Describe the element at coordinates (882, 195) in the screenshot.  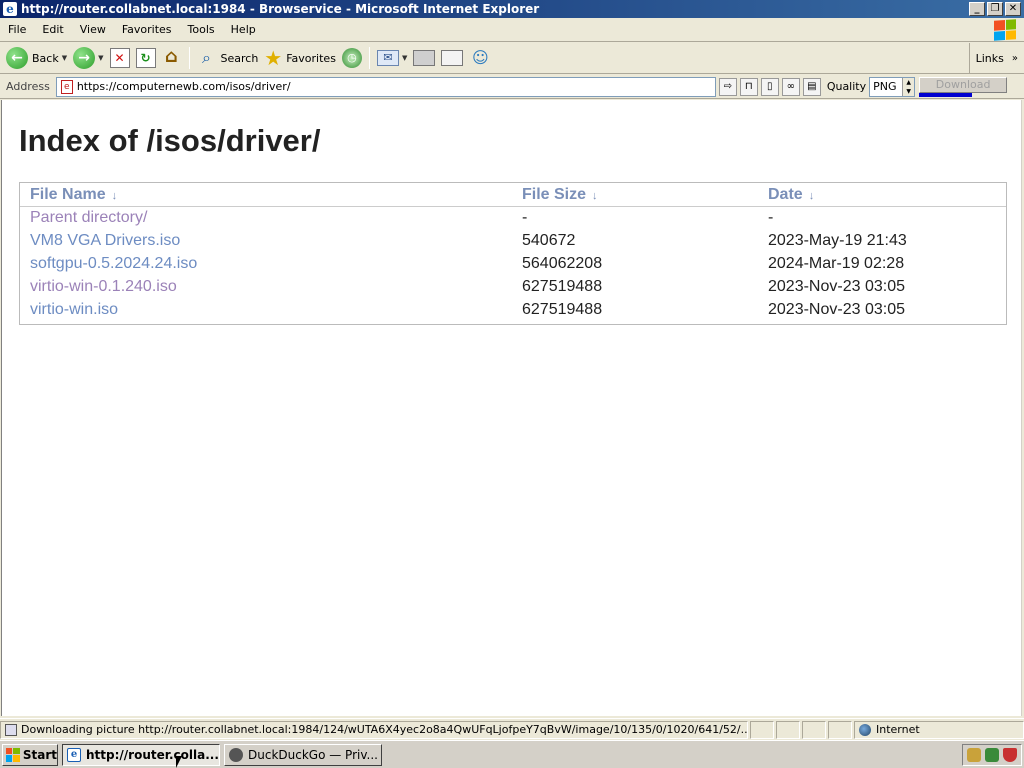
I see `column-date: Date ↓` at that location.